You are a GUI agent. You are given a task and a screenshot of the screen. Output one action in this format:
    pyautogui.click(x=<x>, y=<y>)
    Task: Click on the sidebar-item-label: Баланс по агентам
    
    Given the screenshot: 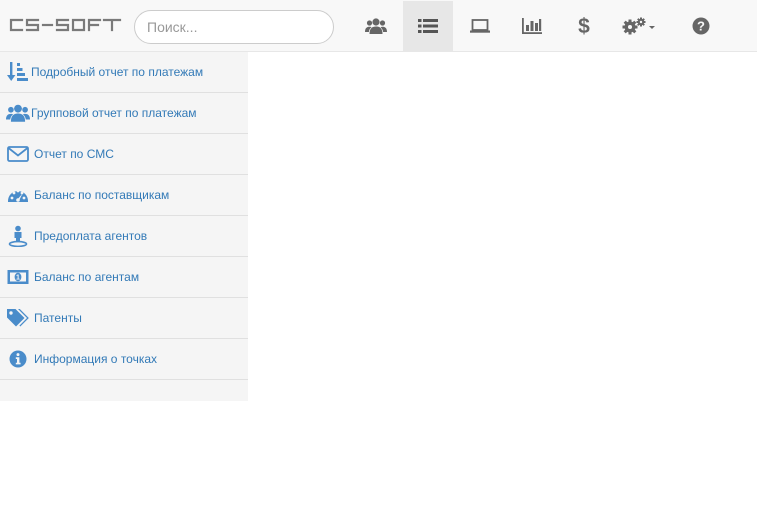 What is the action you would take?
    pyautogui.click(x=87, y=277)
    